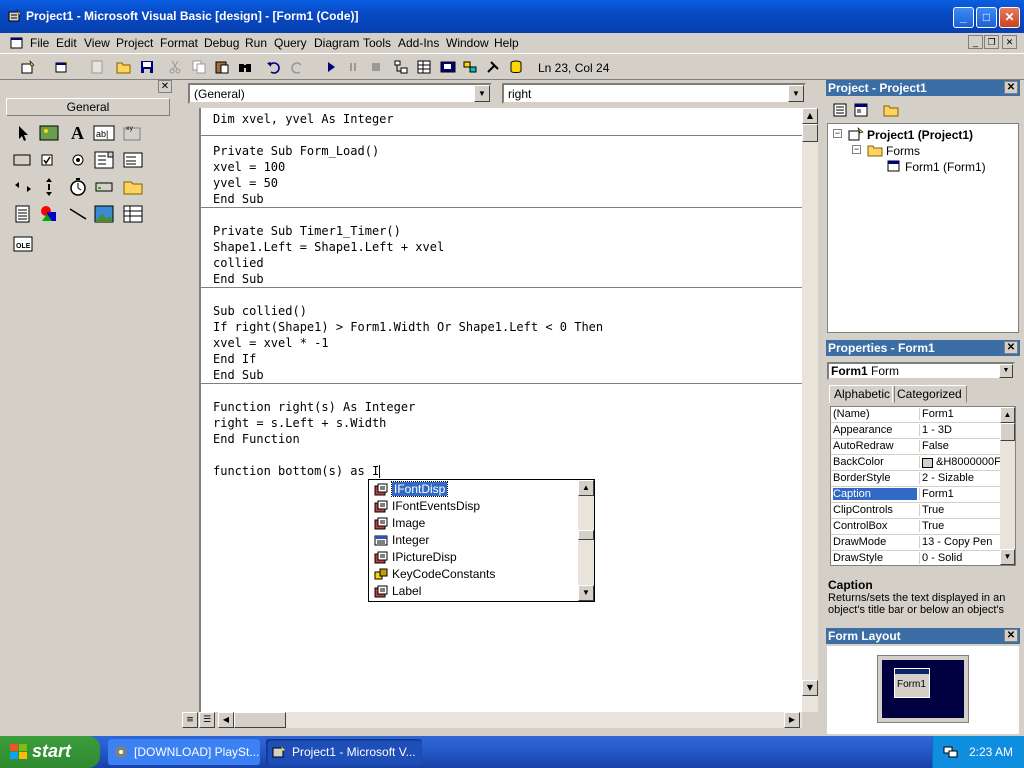 Image resolution: width=1024 pixels, height=768 pixels. Describe the element at coordinates (133, 214) in the screenshot. I see `data-control-icon` at that location.